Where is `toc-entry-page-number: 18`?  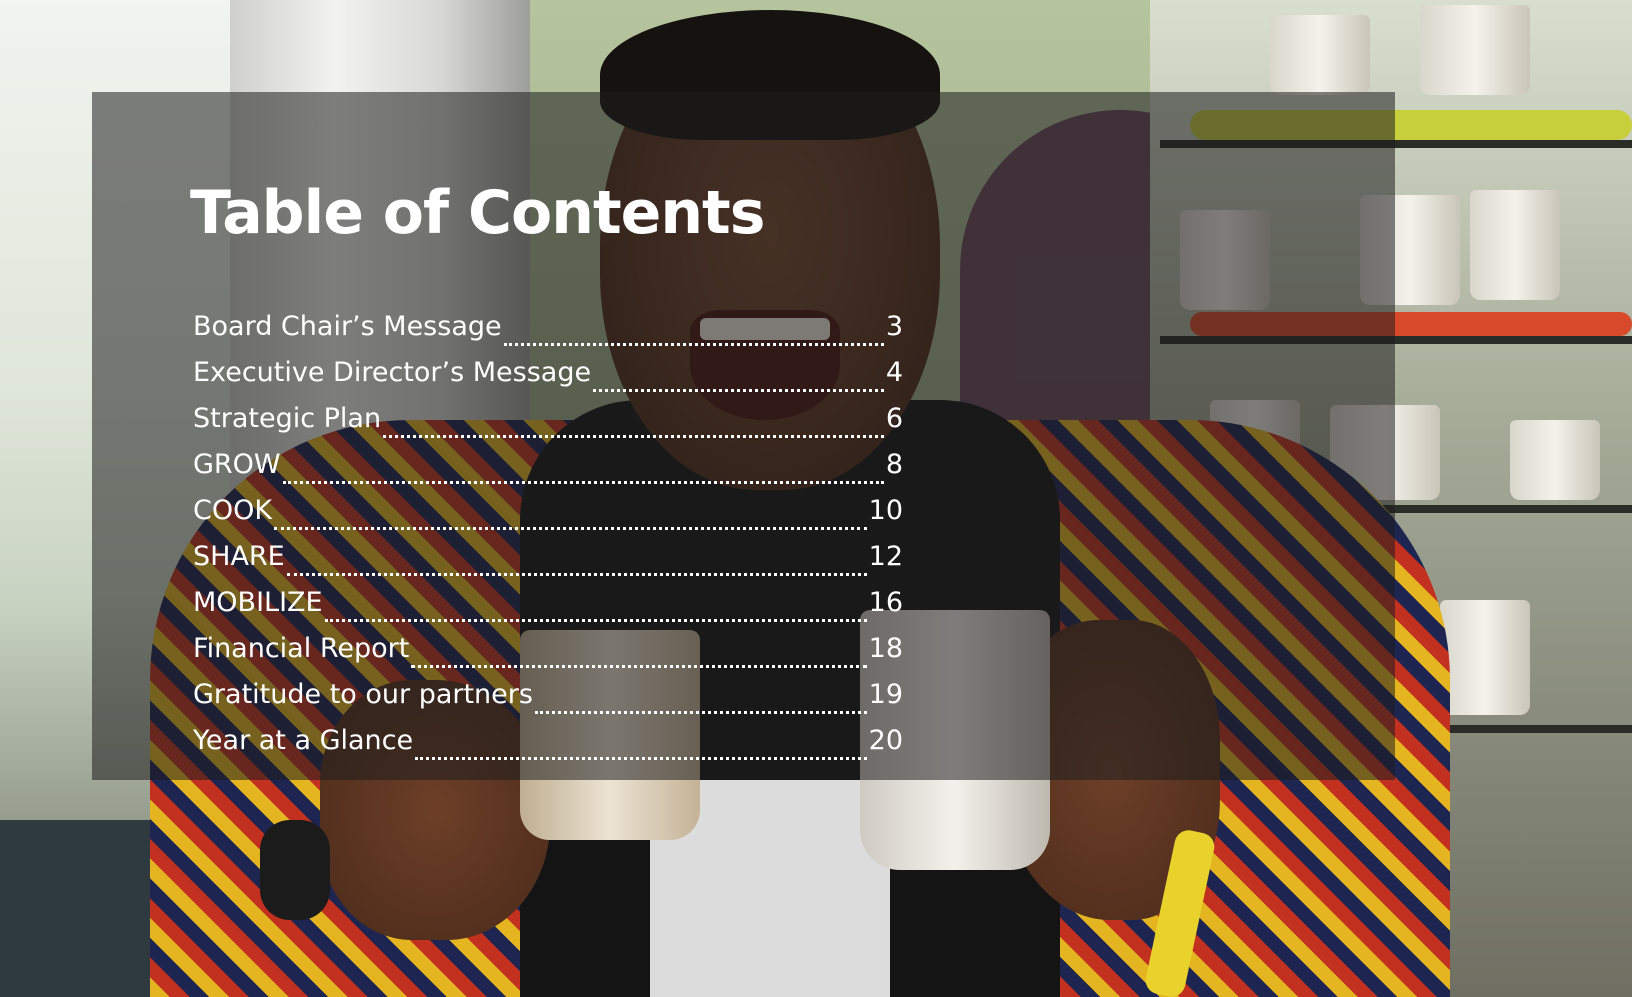
toc-entry-page-number: 18 is located at coordinates (885, 648).